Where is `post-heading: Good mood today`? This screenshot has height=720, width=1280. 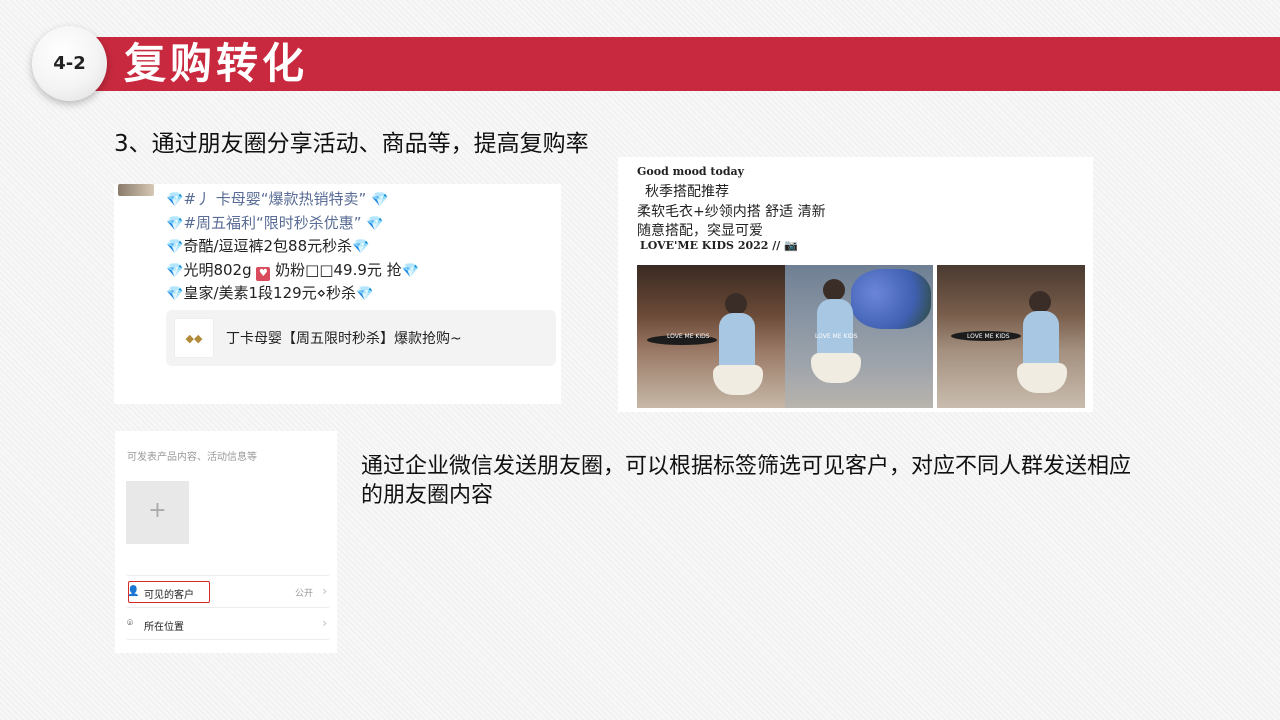 post-heading: Good mood today is located at coordinates (691, 171).